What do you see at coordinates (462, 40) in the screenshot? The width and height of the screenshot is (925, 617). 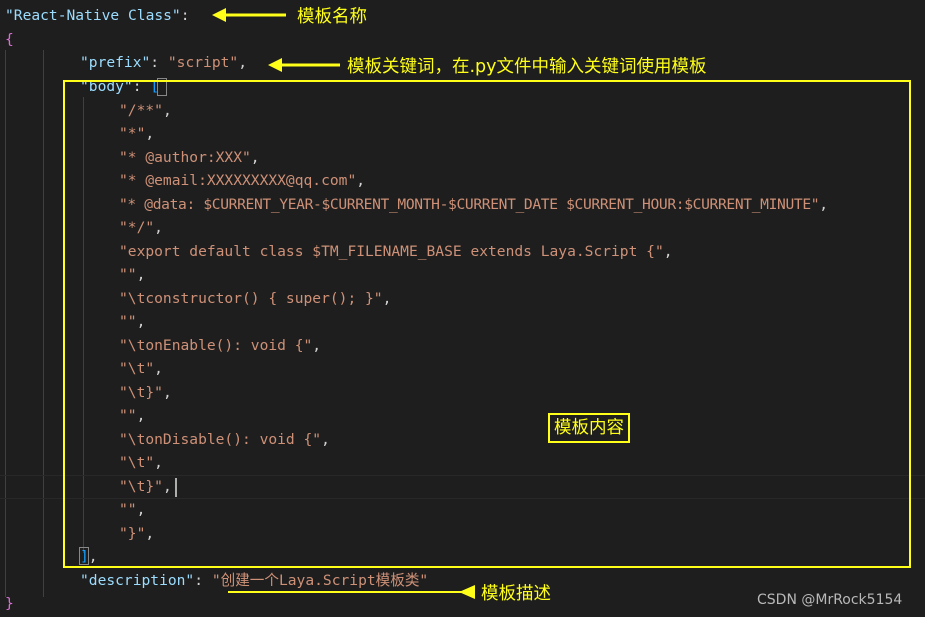 I see `code-line-2: {` at bounding box center [462, 40].